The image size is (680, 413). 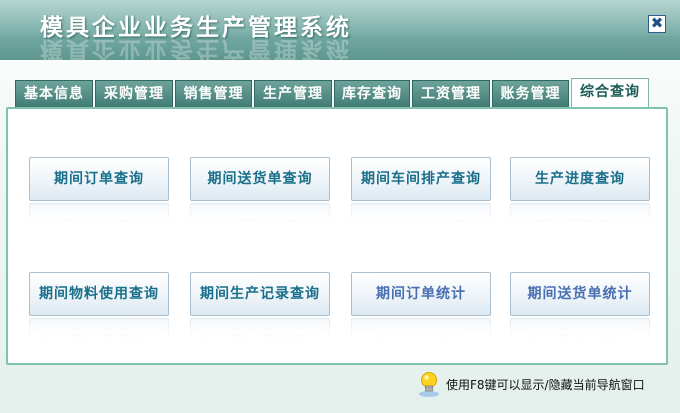 I want to click on tab-bar: 基本信息 采购管理 销售管理 生产管理 库存查询 工资管理 账务管理 综合查询, so click(x=333, y=93).